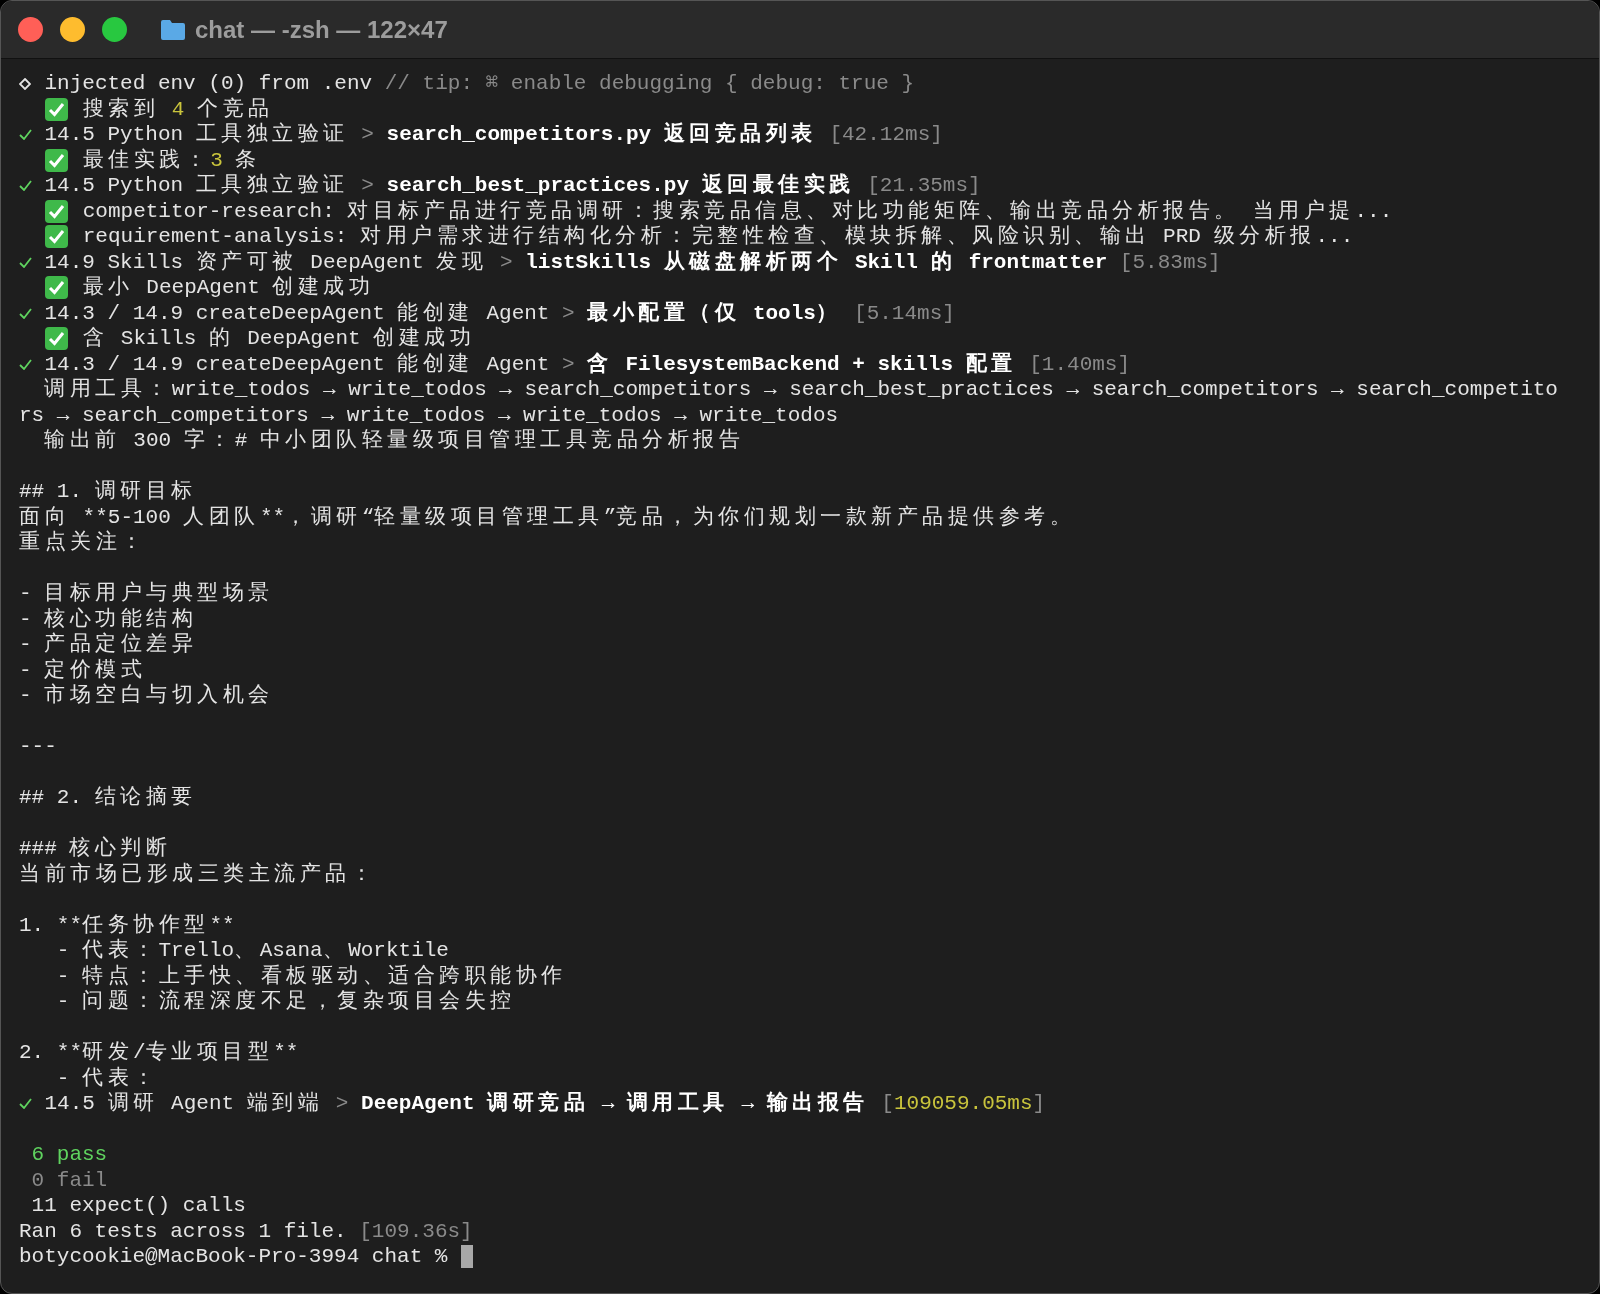 This screenshot has height=1294, width=1600. Describe the element at coordinates (83, 543) in the screenshot. I see `terminal-line: 重点关注：` at that location.